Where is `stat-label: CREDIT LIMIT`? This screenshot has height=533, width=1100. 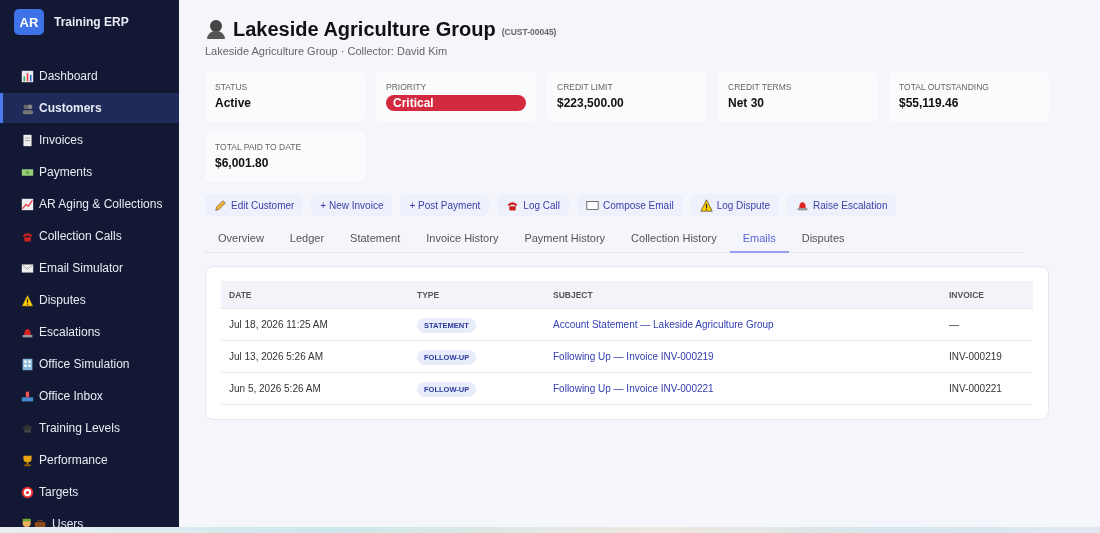 stat-label: CREDIT LIMIT is located at coordinates (585, 87).